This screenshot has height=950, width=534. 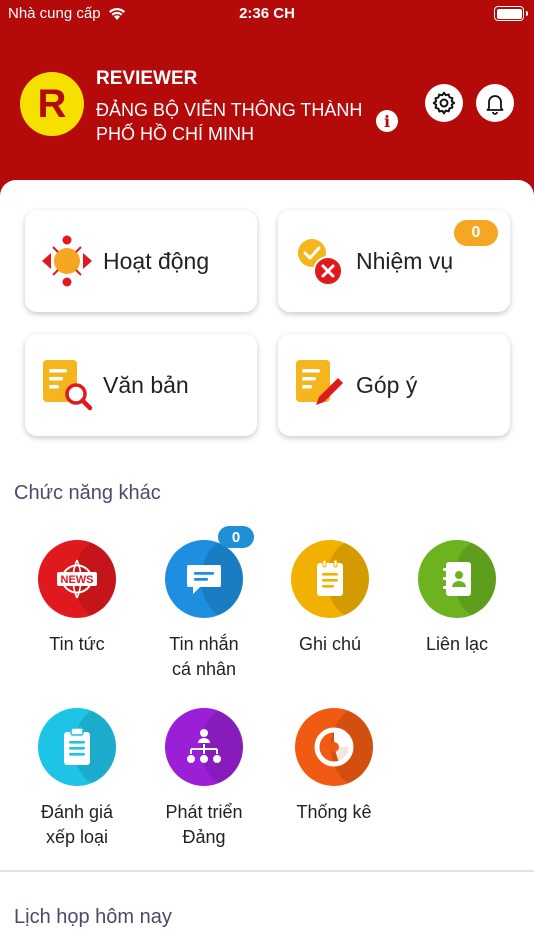 What do you see at coordinates (67, 385) in the screenshot?
I see `document-search-icon` at bounding box center [67, 385].